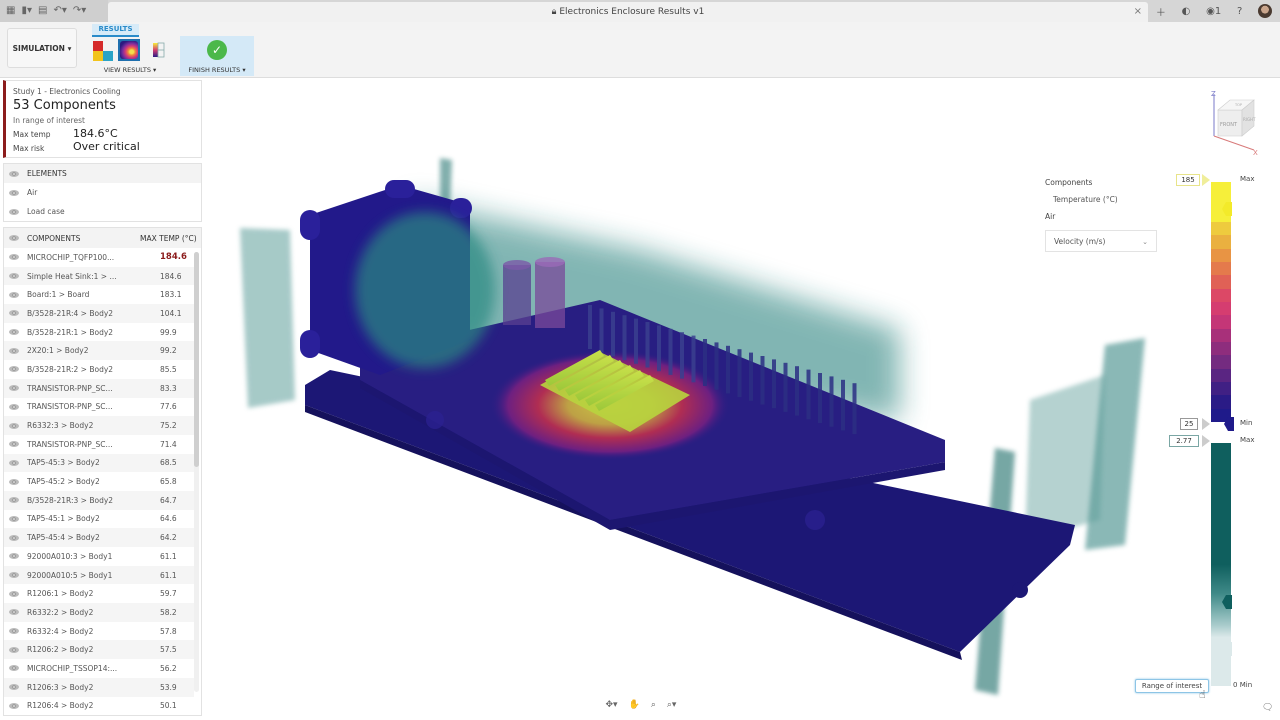  I want to click on tab-results: RESULTS, so click(115, 29).